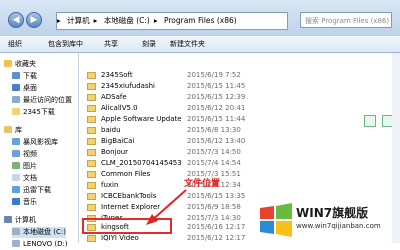  Describe the element at coordinates (239, 108) in the screenshot. I see `list-item: AlicallV5.0 2015/6/12 20:41` at that location.